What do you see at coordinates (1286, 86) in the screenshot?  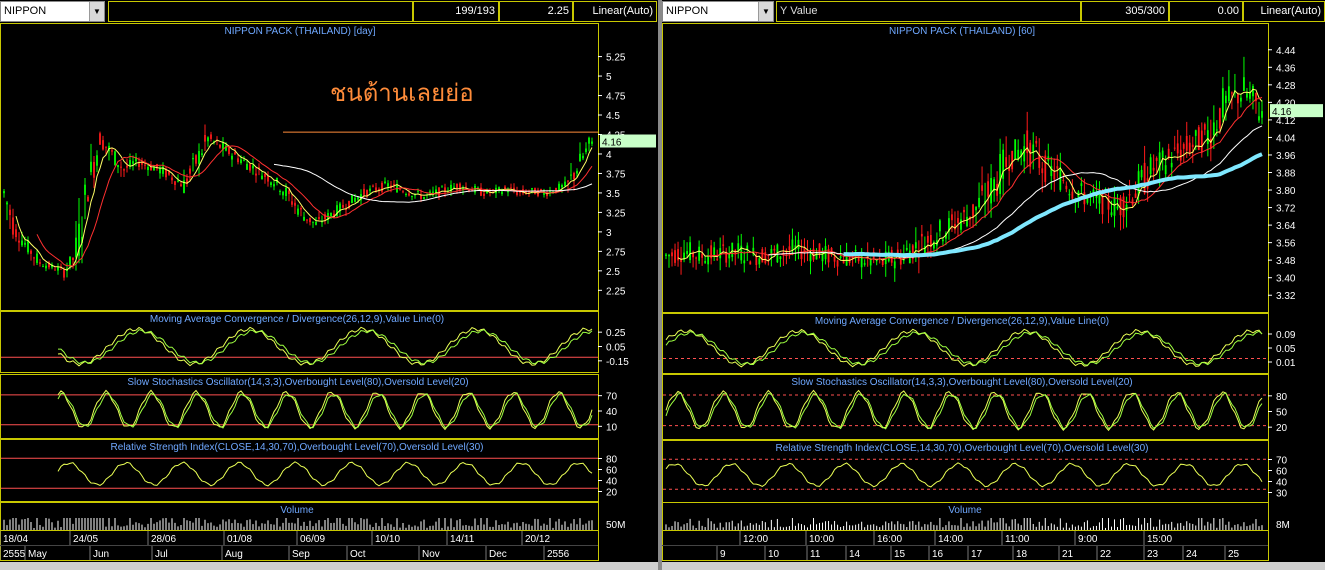 I see `price-tick-label: 4.28` at bounding box center [1286, 86].